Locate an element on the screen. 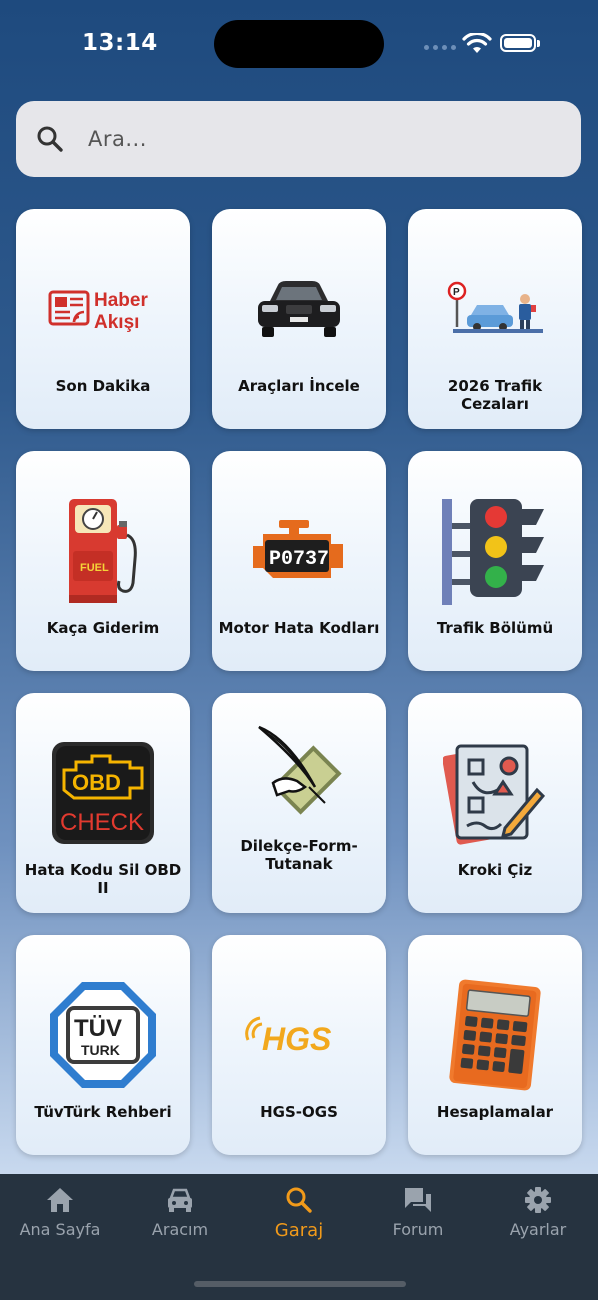 The width and height of the screenshot is (598, 1300). tab-ayarlar: Ayarlar is located at coordinates (538, 1219).